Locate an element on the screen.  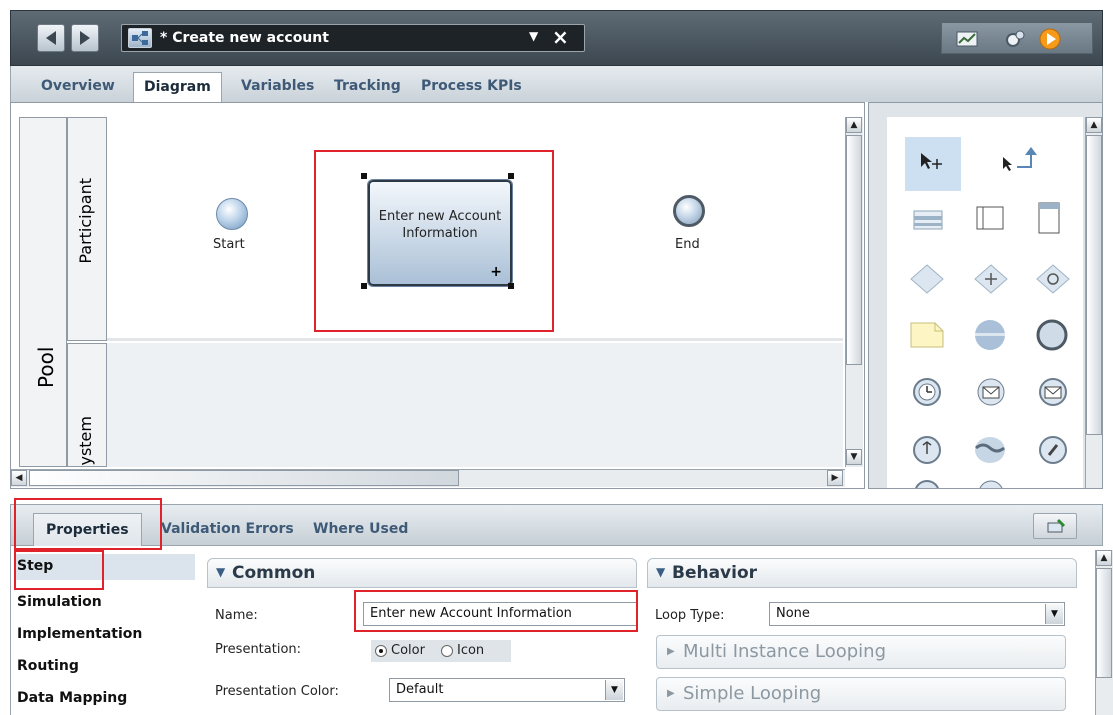
lane-shape-icon is located at coordinates (990, 221).